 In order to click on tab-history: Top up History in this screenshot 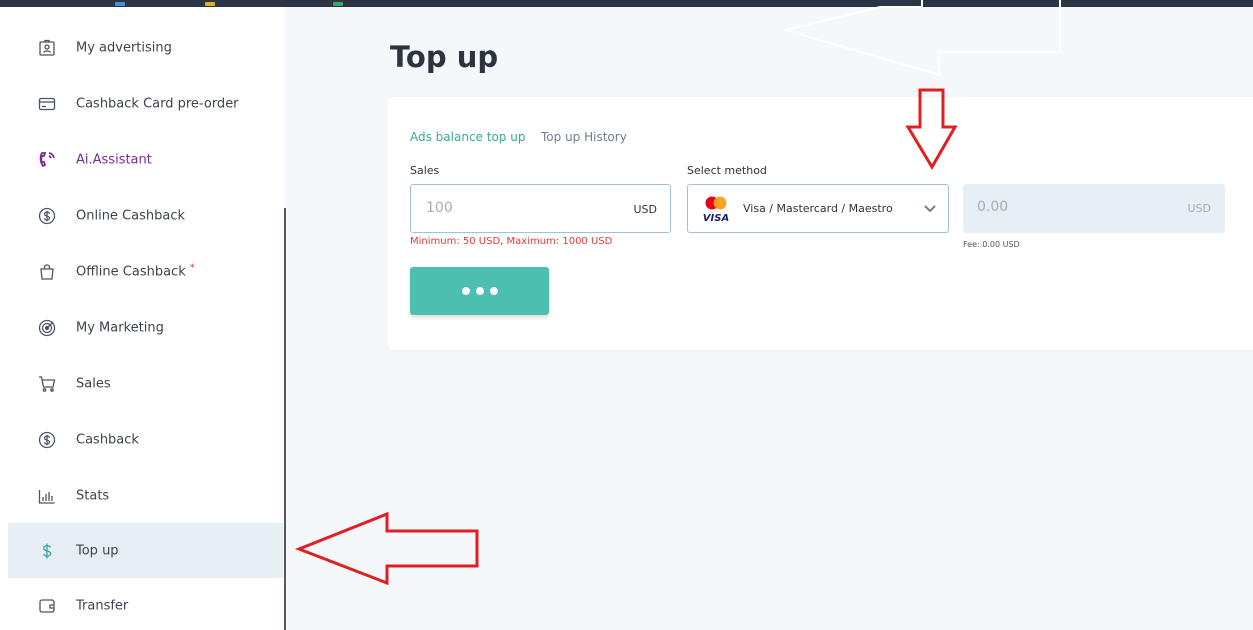, I will do `click(584, 137)`.